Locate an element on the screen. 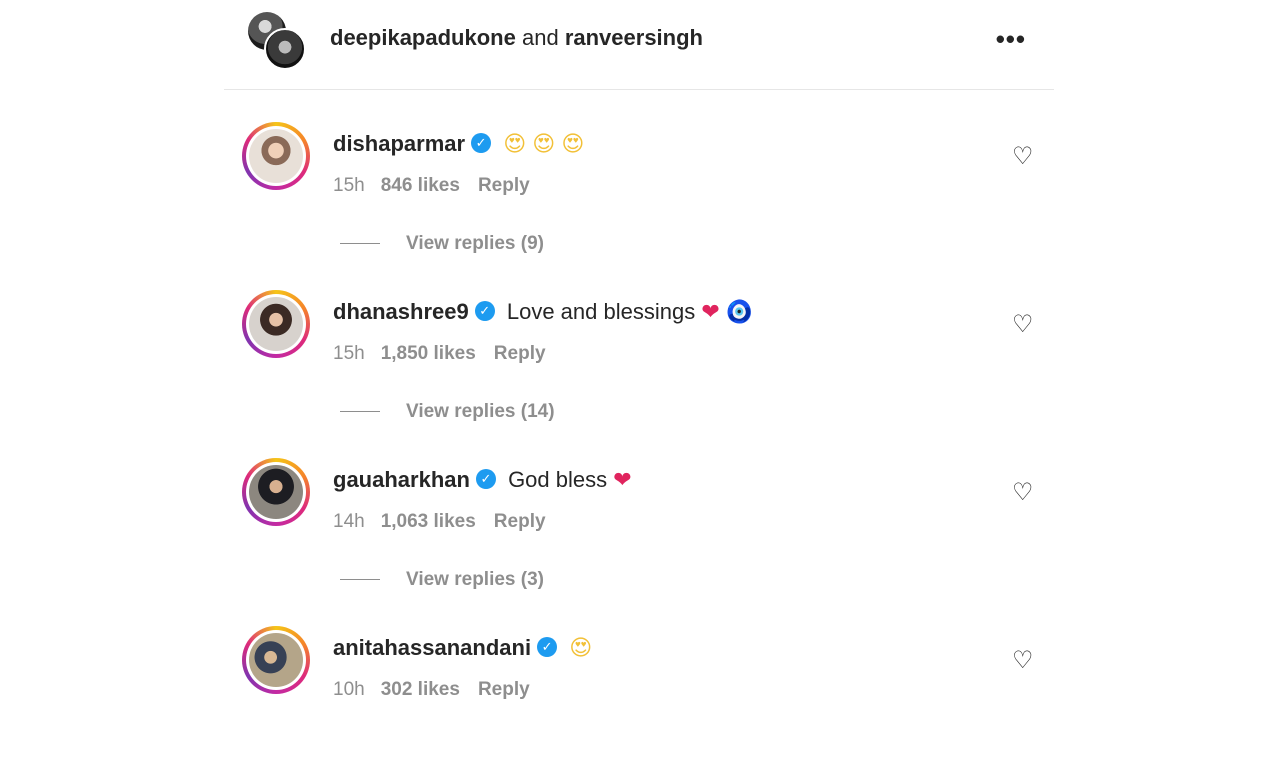 The width and height of the screenshot is (1280, 766). author-joiner: and is located at coordinates (540, 37).